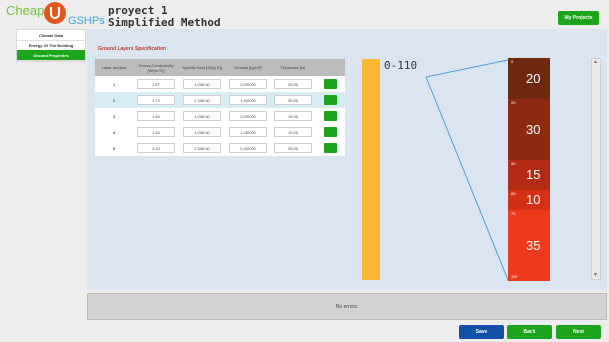  I want to click on density-input: 2,600.00, so click(248, 148).